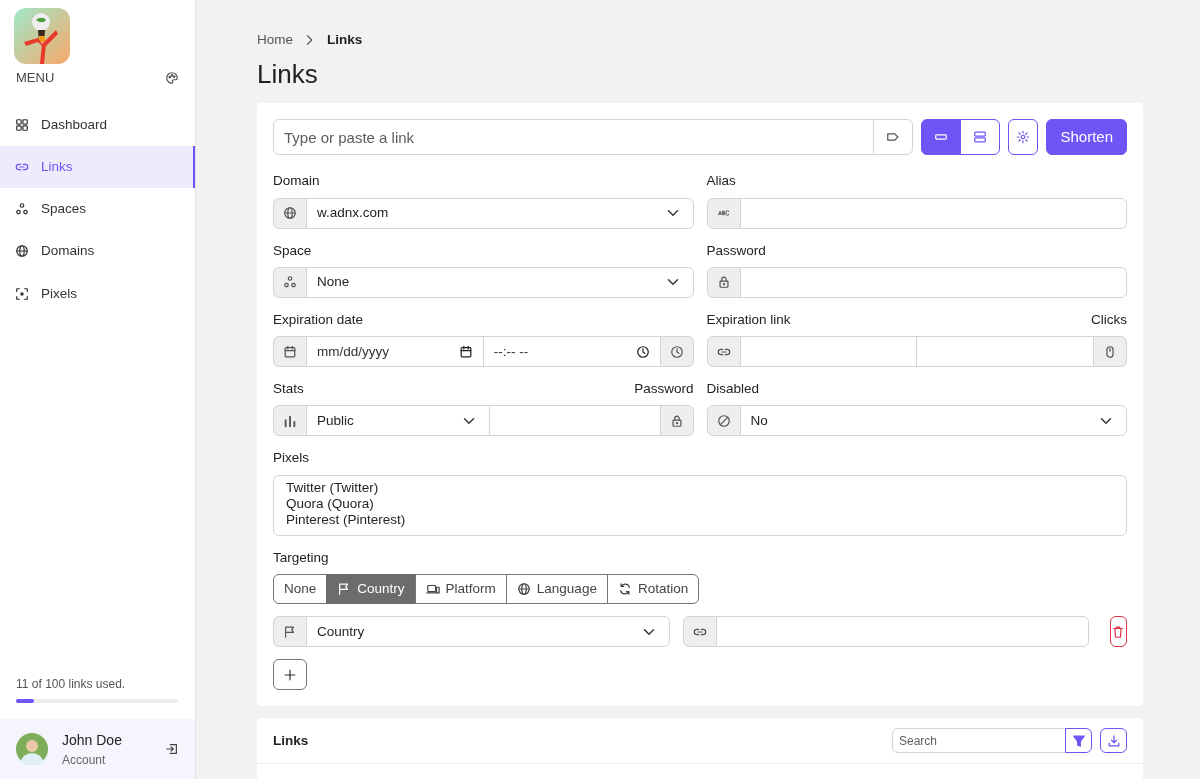  What do you see at coordinates (575, 421) in the screenshot?
I see `stats-password-input` at bounding box center [575, 421].